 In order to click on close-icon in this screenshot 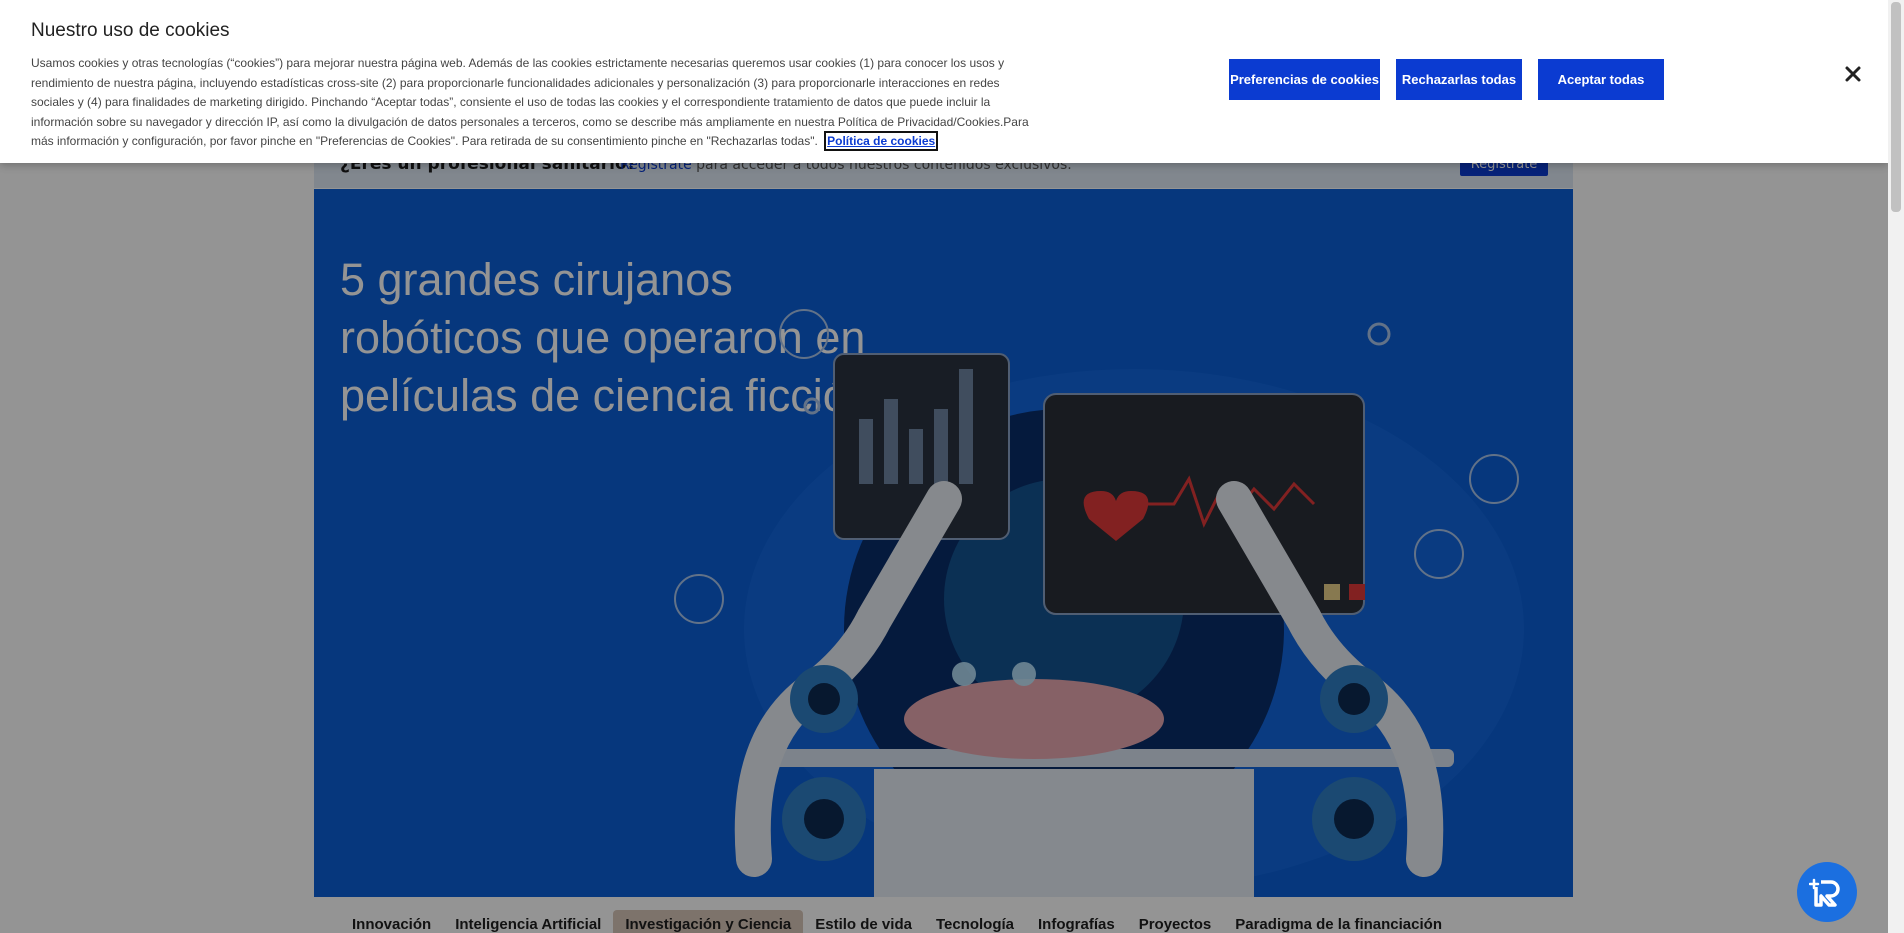, I will do `click(1853, 74)`.